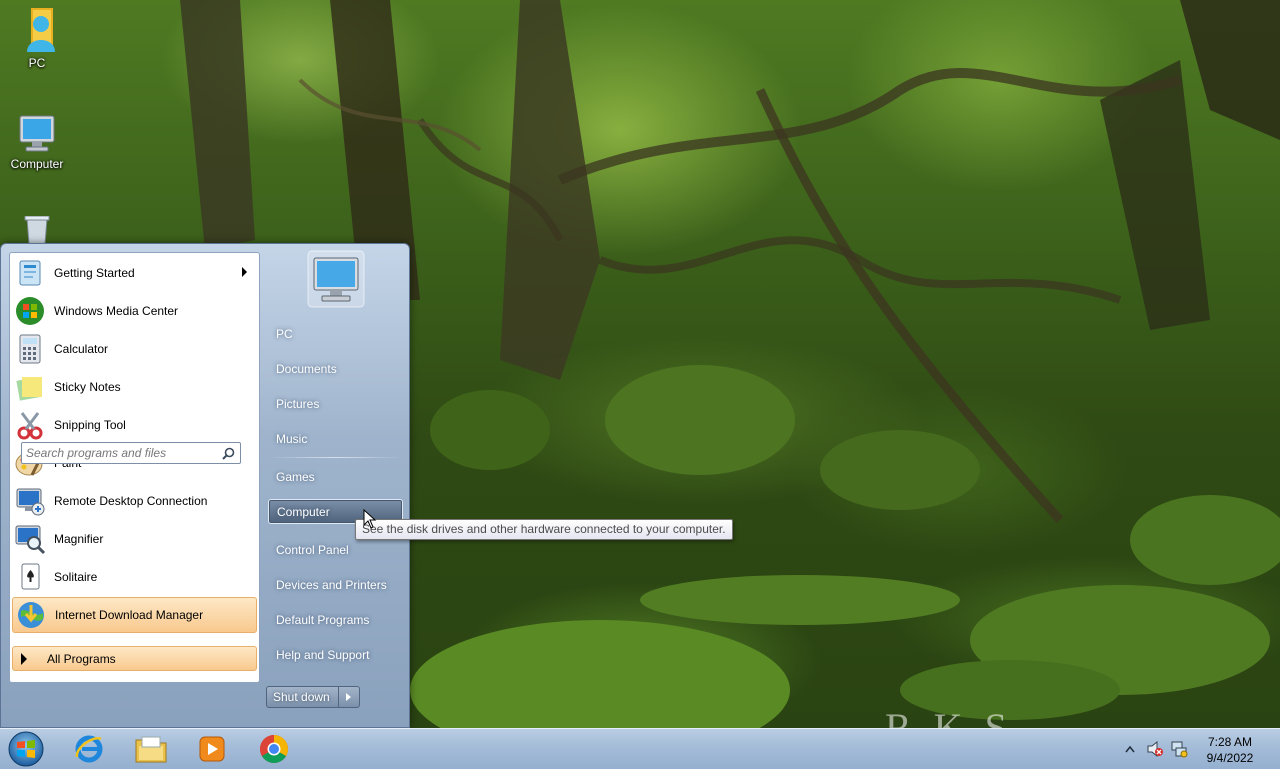 The width and height of the screenshot is (1280, 769). I want to click on program-sticky-notes: Sticky Notes, so click(134, 387).